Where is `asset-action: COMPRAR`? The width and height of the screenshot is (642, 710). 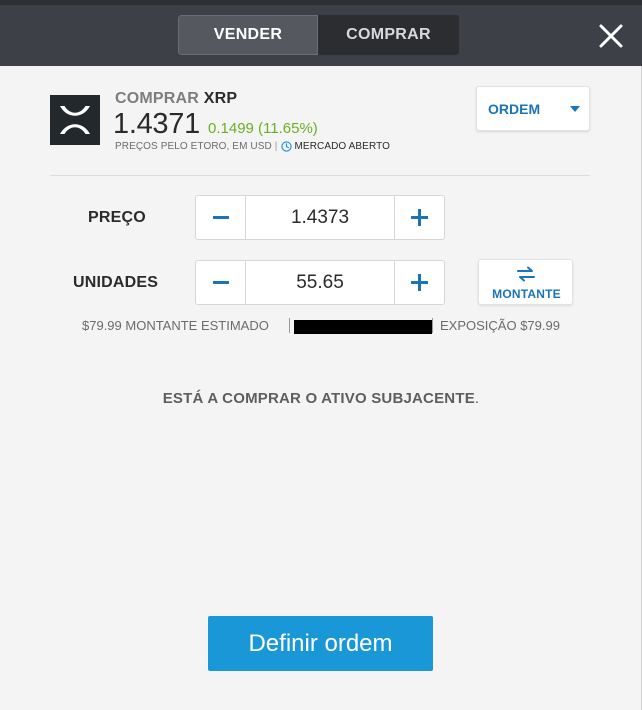
asset-action: COMPRAR is located at coordinates (157, 98).